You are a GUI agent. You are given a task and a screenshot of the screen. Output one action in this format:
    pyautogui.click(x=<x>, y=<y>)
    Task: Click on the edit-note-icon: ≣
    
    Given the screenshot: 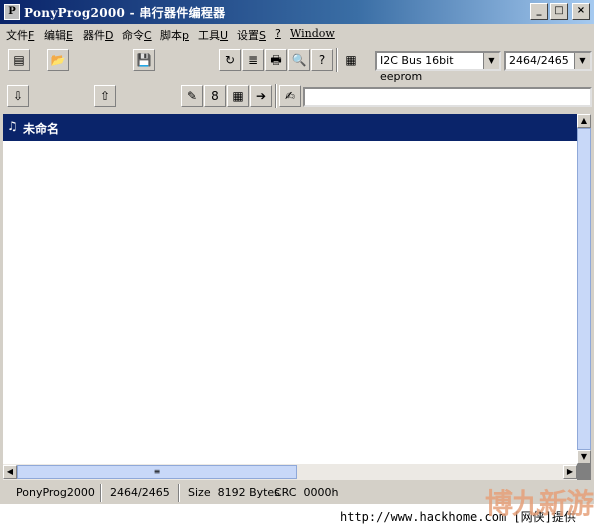 What is the action you would take?
    pyautogui.click(x=253, y=60)
    